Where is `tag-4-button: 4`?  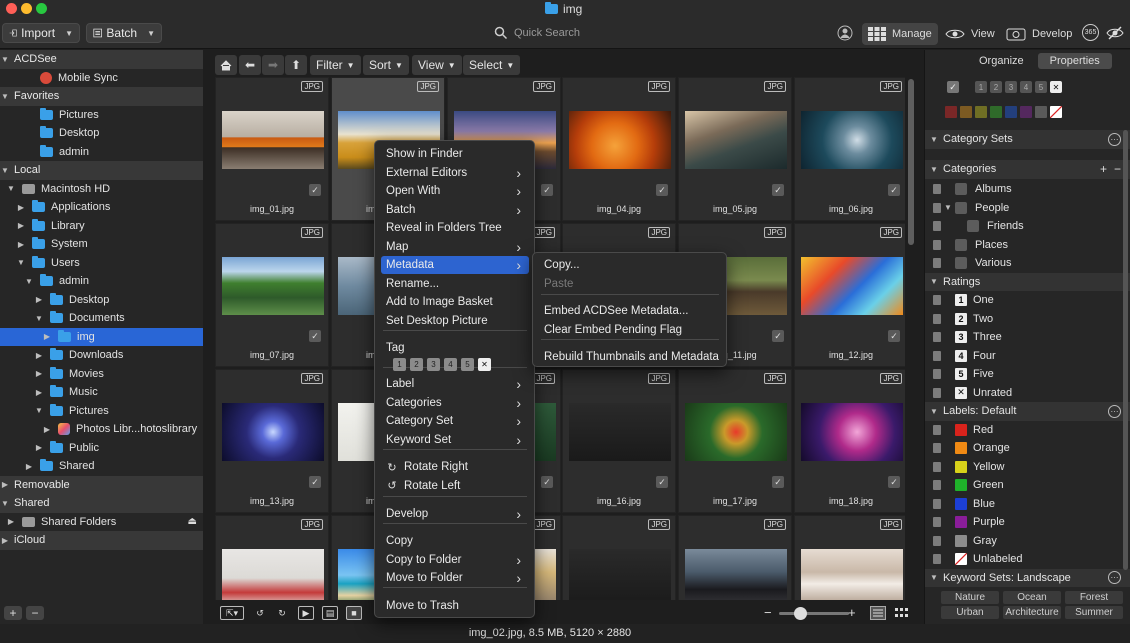 tag-4-button: 4 is located at coordinates (450, 364).